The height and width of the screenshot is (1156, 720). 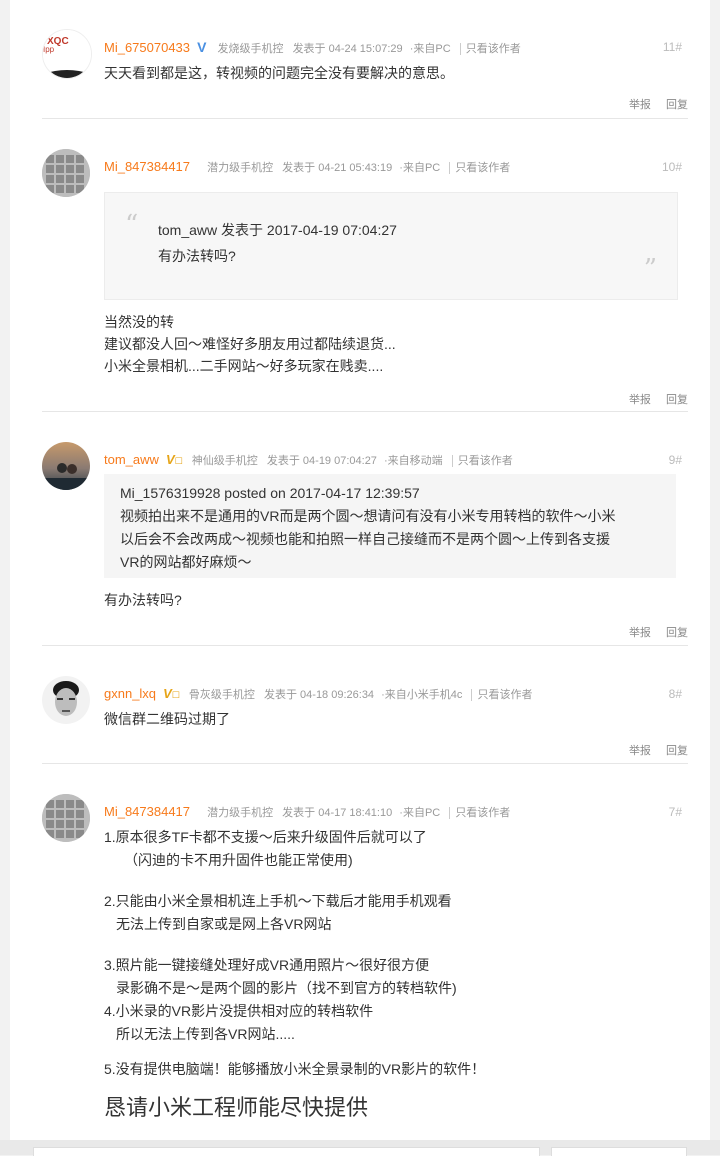 What do you see at coordinates (239, 1011) in the screenshot?
I see `body-line: 4.小米录的VR影片没提供相对应的转档软件` at bounding box center [239, 1011].